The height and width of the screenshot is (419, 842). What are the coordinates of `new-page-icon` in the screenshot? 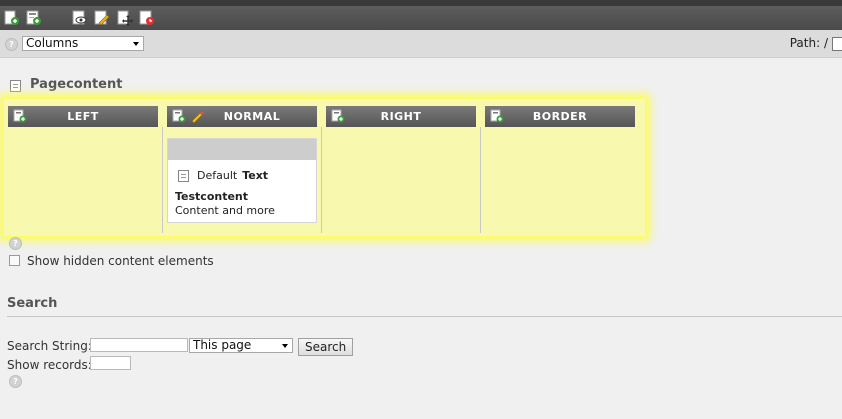 It's located at (12, 18).